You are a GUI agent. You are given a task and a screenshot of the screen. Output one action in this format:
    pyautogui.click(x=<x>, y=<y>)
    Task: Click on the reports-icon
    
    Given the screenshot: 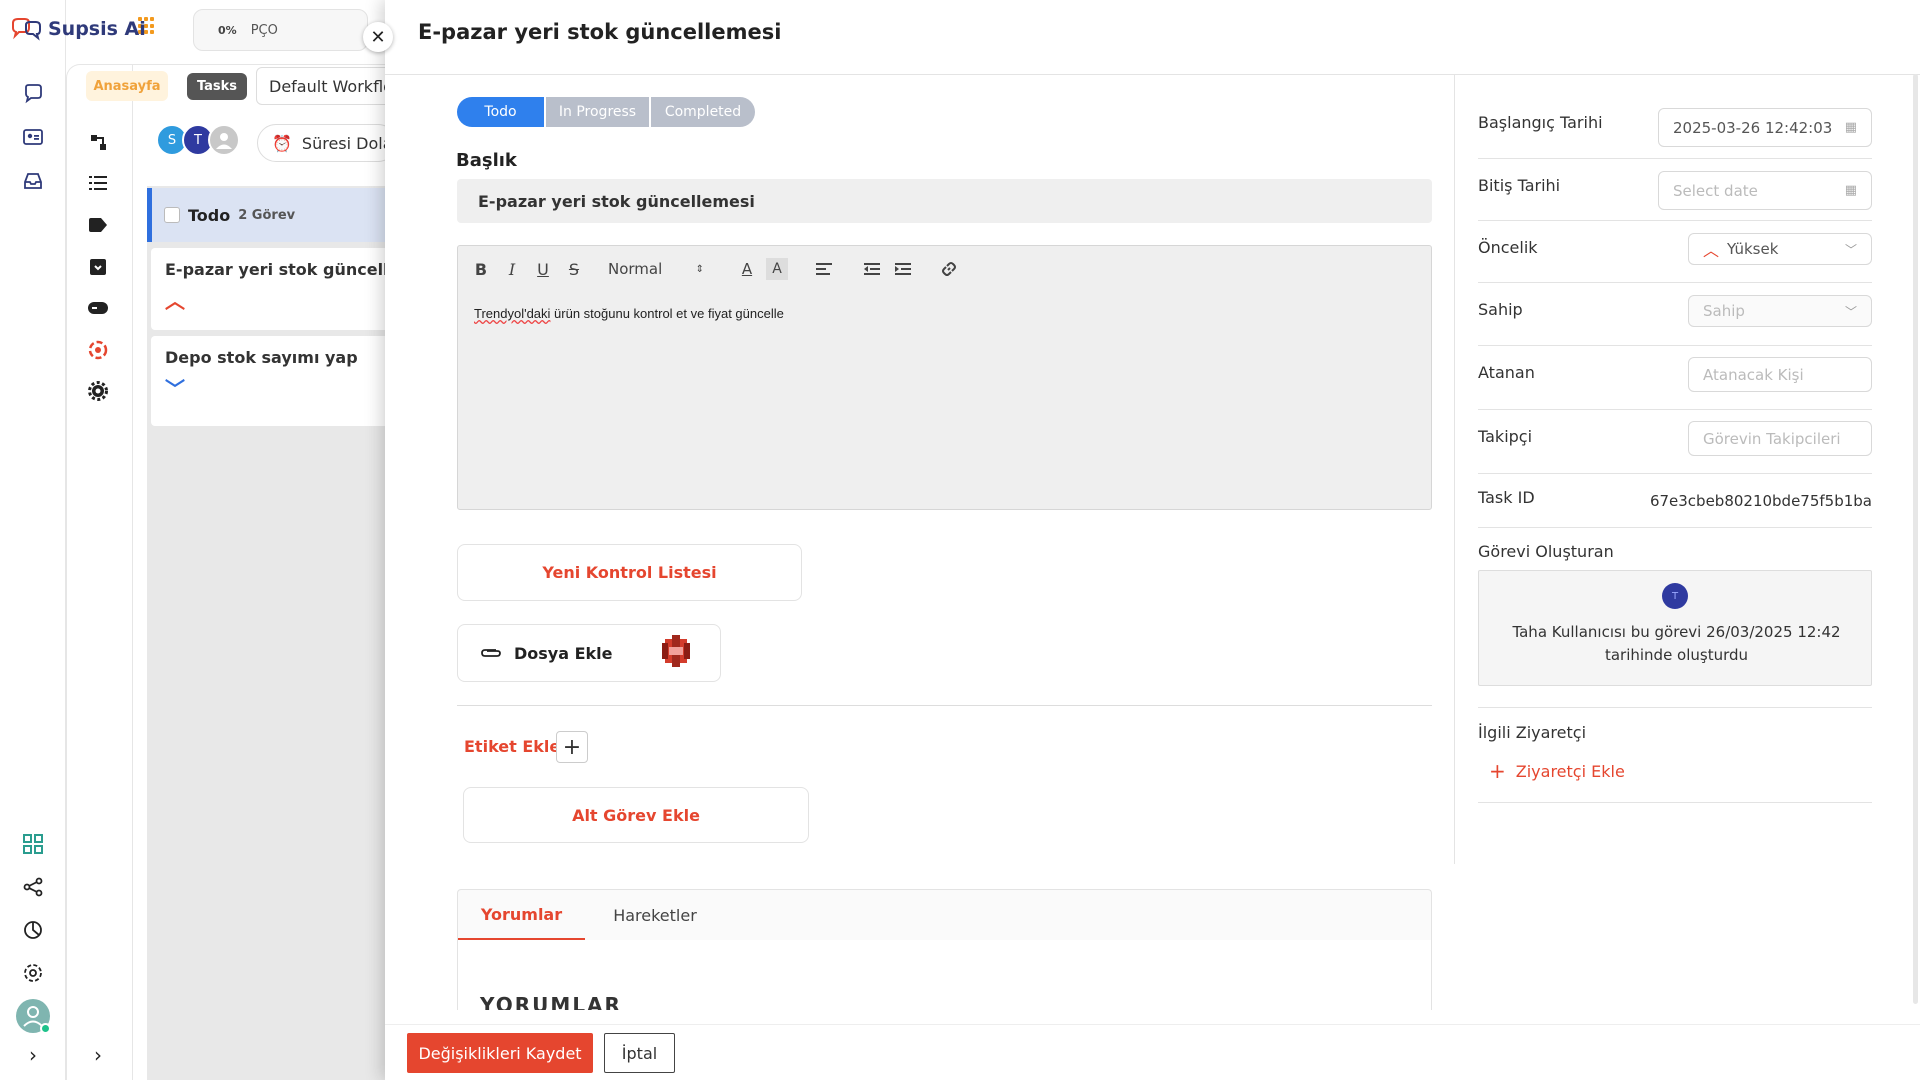 What is the action you would take?
    pyautogui.click(x=33, y=930)
    